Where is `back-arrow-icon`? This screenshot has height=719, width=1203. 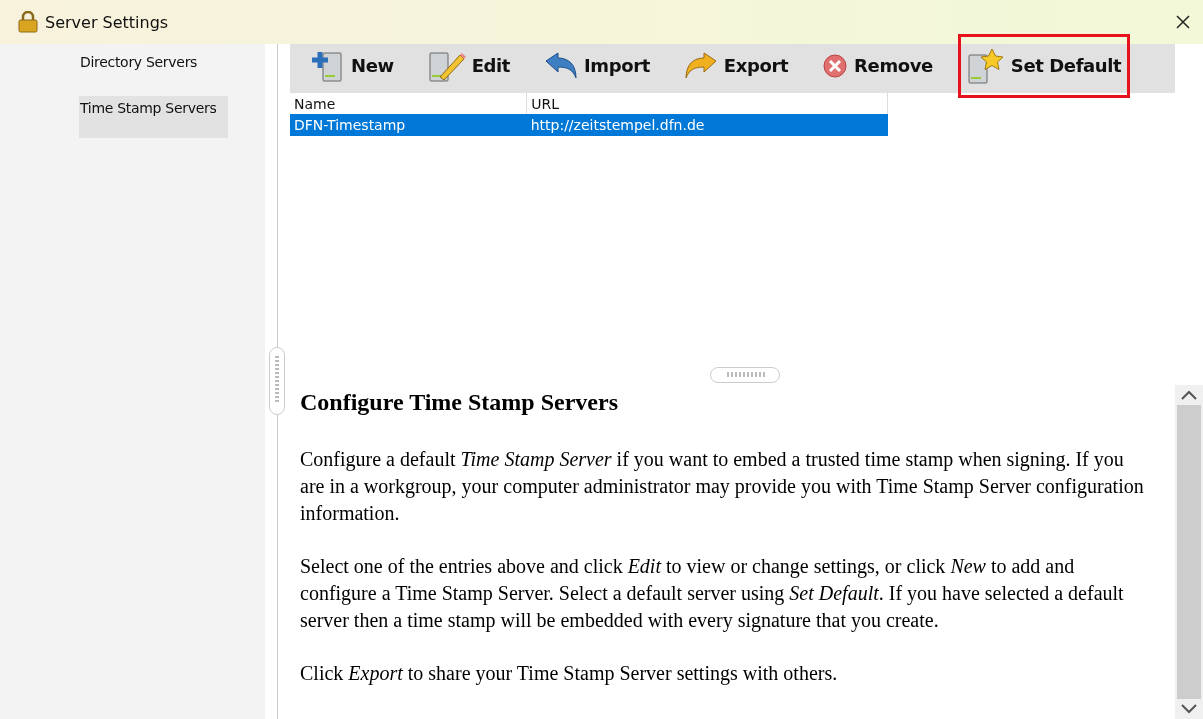
back-arrow-icon is located at coordinates (561, 65).